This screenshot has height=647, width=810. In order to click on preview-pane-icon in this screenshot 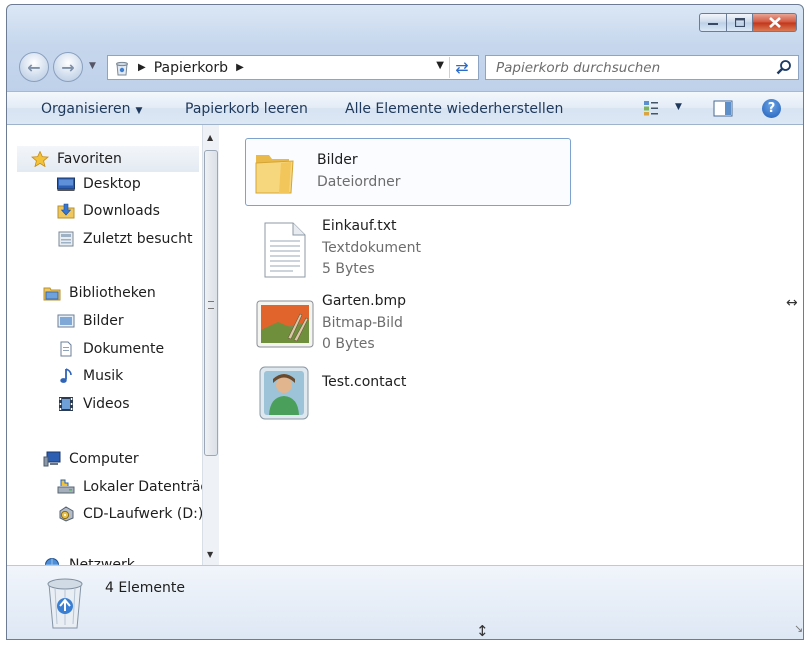, I will do `click(723, 108)`.